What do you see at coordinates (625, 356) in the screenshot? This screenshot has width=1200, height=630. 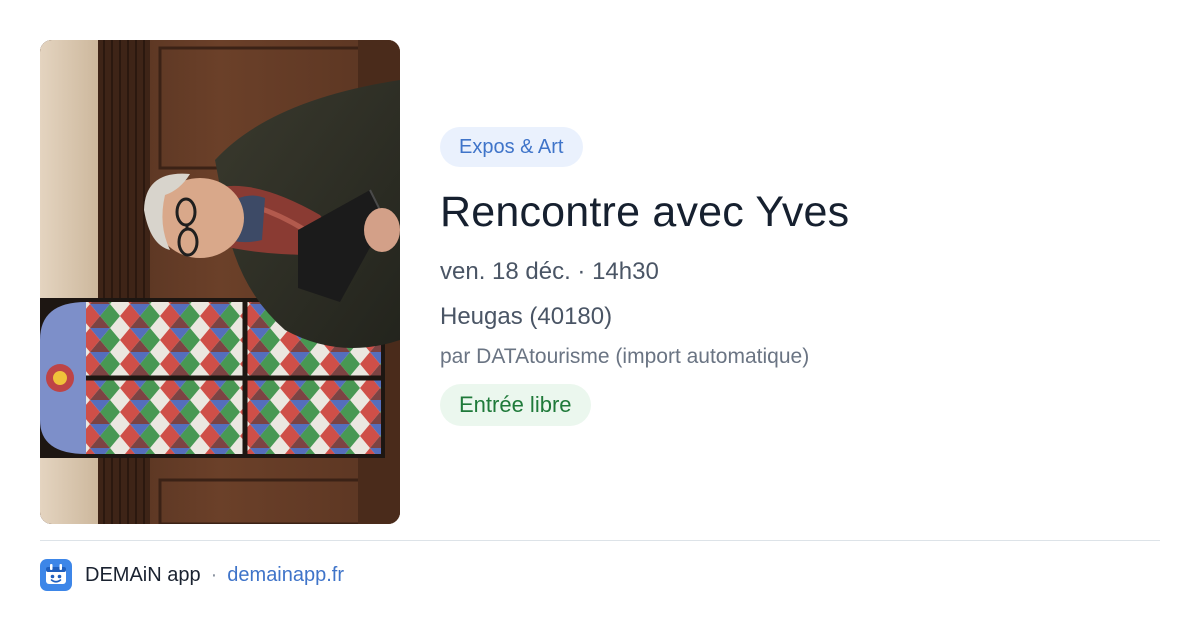 I see `event-source: par DATAtourisme (import automatique)` at bounding box center [625, 356].